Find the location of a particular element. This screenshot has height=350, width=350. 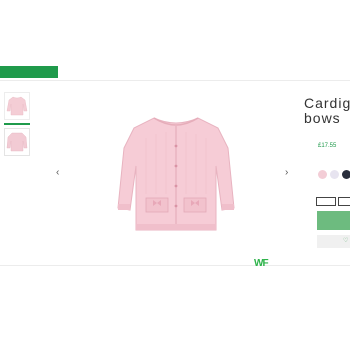

heart-icon: ♡ is located at coordinates (345, 240).